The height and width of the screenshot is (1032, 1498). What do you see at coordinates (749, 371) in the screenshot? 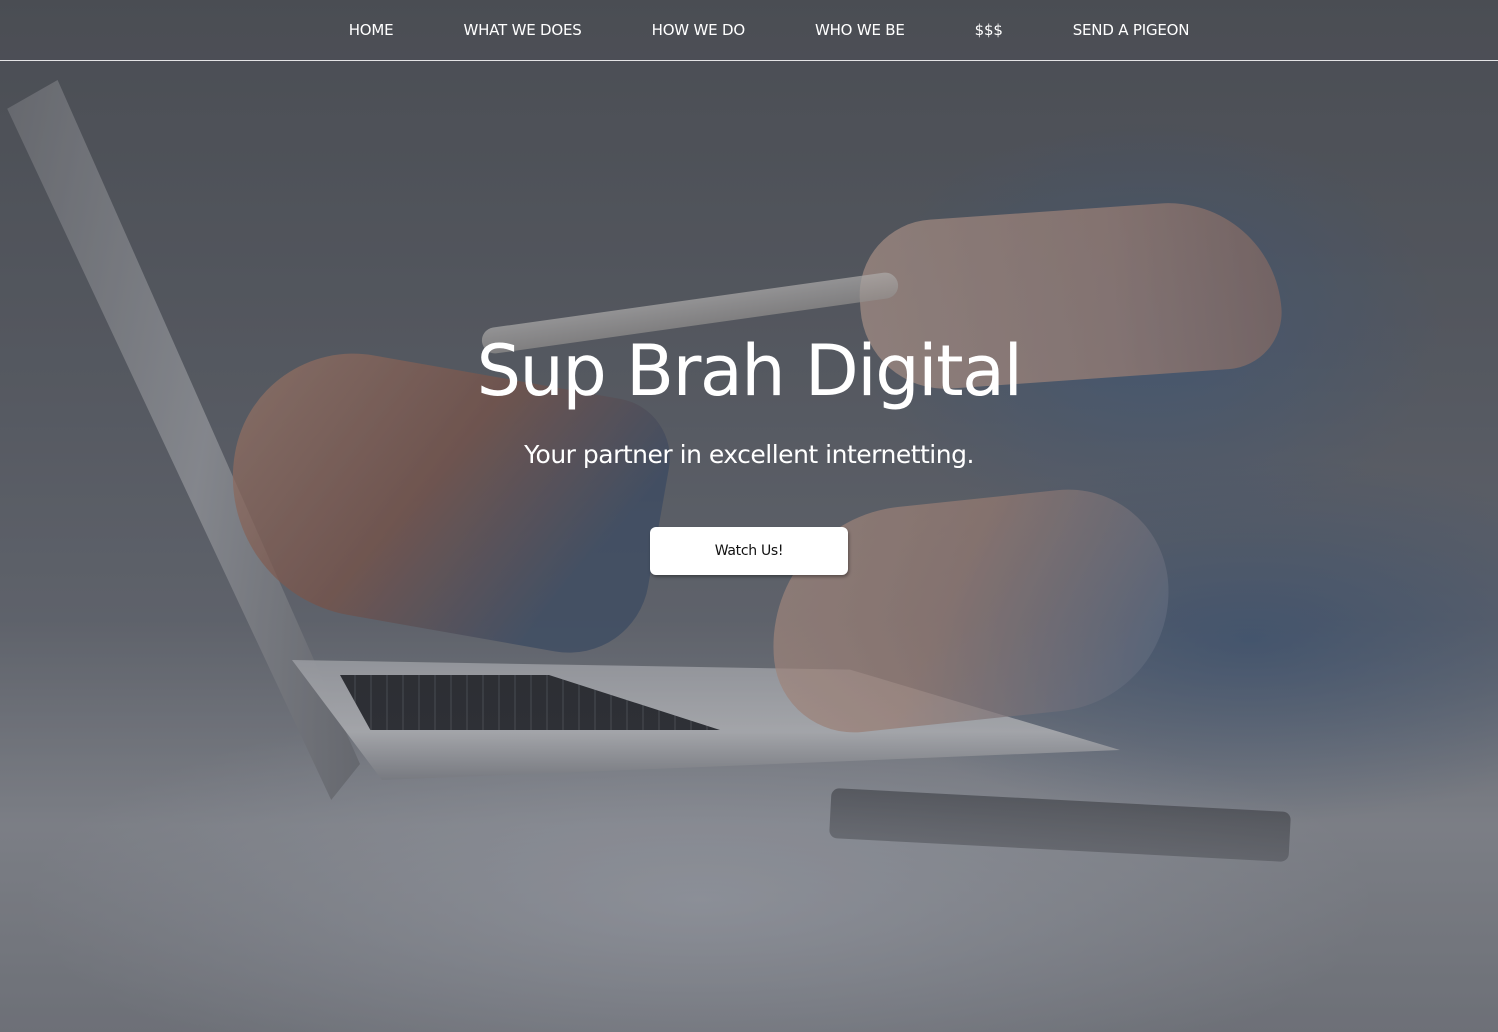
I see `hero-title: Sup Brah Digital` at bounding box center [749, 371].